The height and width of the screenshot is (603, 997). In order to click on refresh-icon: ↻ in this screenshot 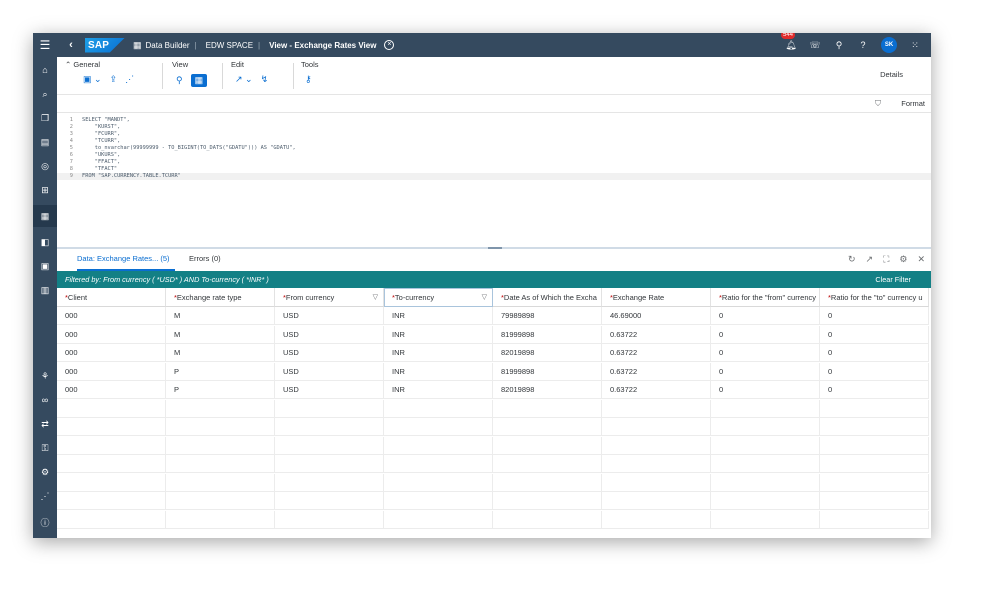, I will do `click(852, 259)`.